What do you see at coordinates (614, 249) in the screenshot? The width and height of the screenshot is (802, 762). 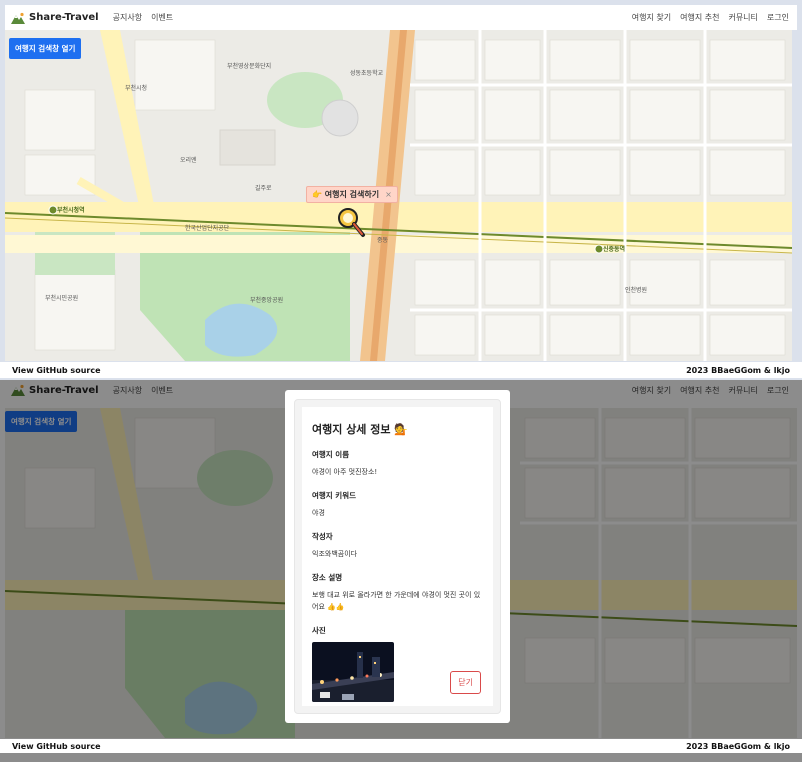 I see `map-label-station2: 신중동역` at bounding box center [614, 249].